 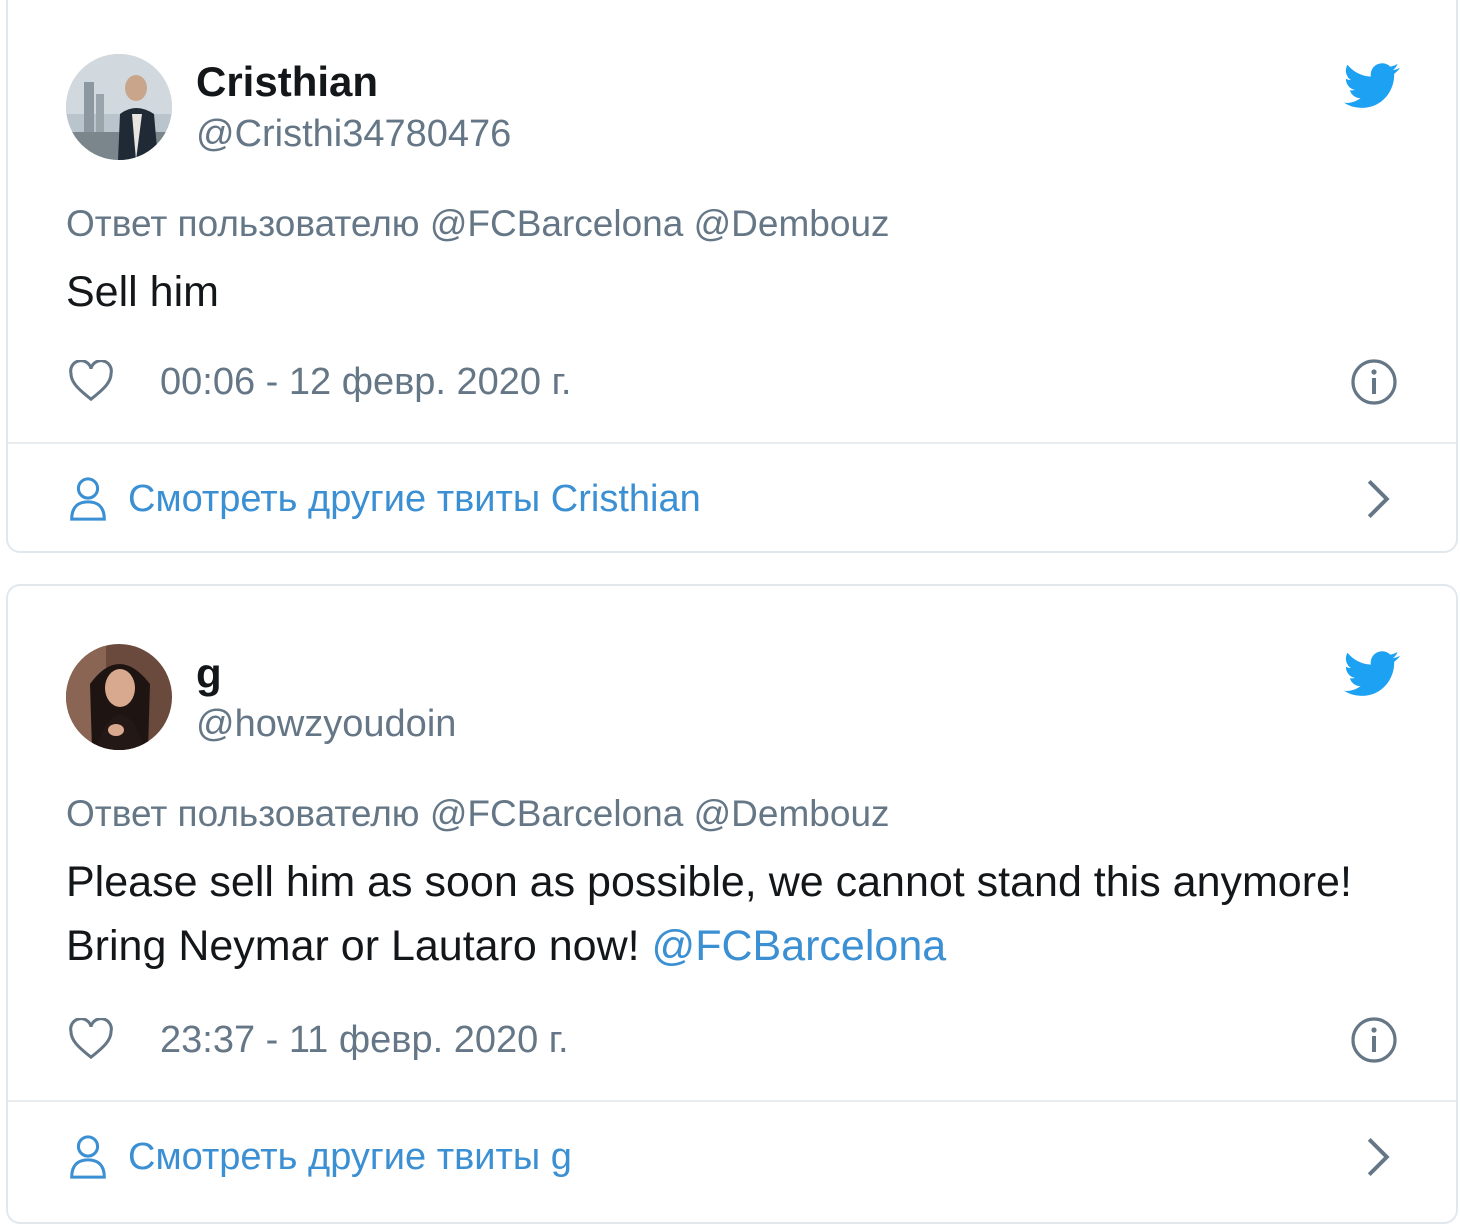 What do you see at coordinates (364, 1040) in the screenshot?
I see `timestamp: 23:37 - 11 февр. 2020 г.` at bounding box center [364, 1040].